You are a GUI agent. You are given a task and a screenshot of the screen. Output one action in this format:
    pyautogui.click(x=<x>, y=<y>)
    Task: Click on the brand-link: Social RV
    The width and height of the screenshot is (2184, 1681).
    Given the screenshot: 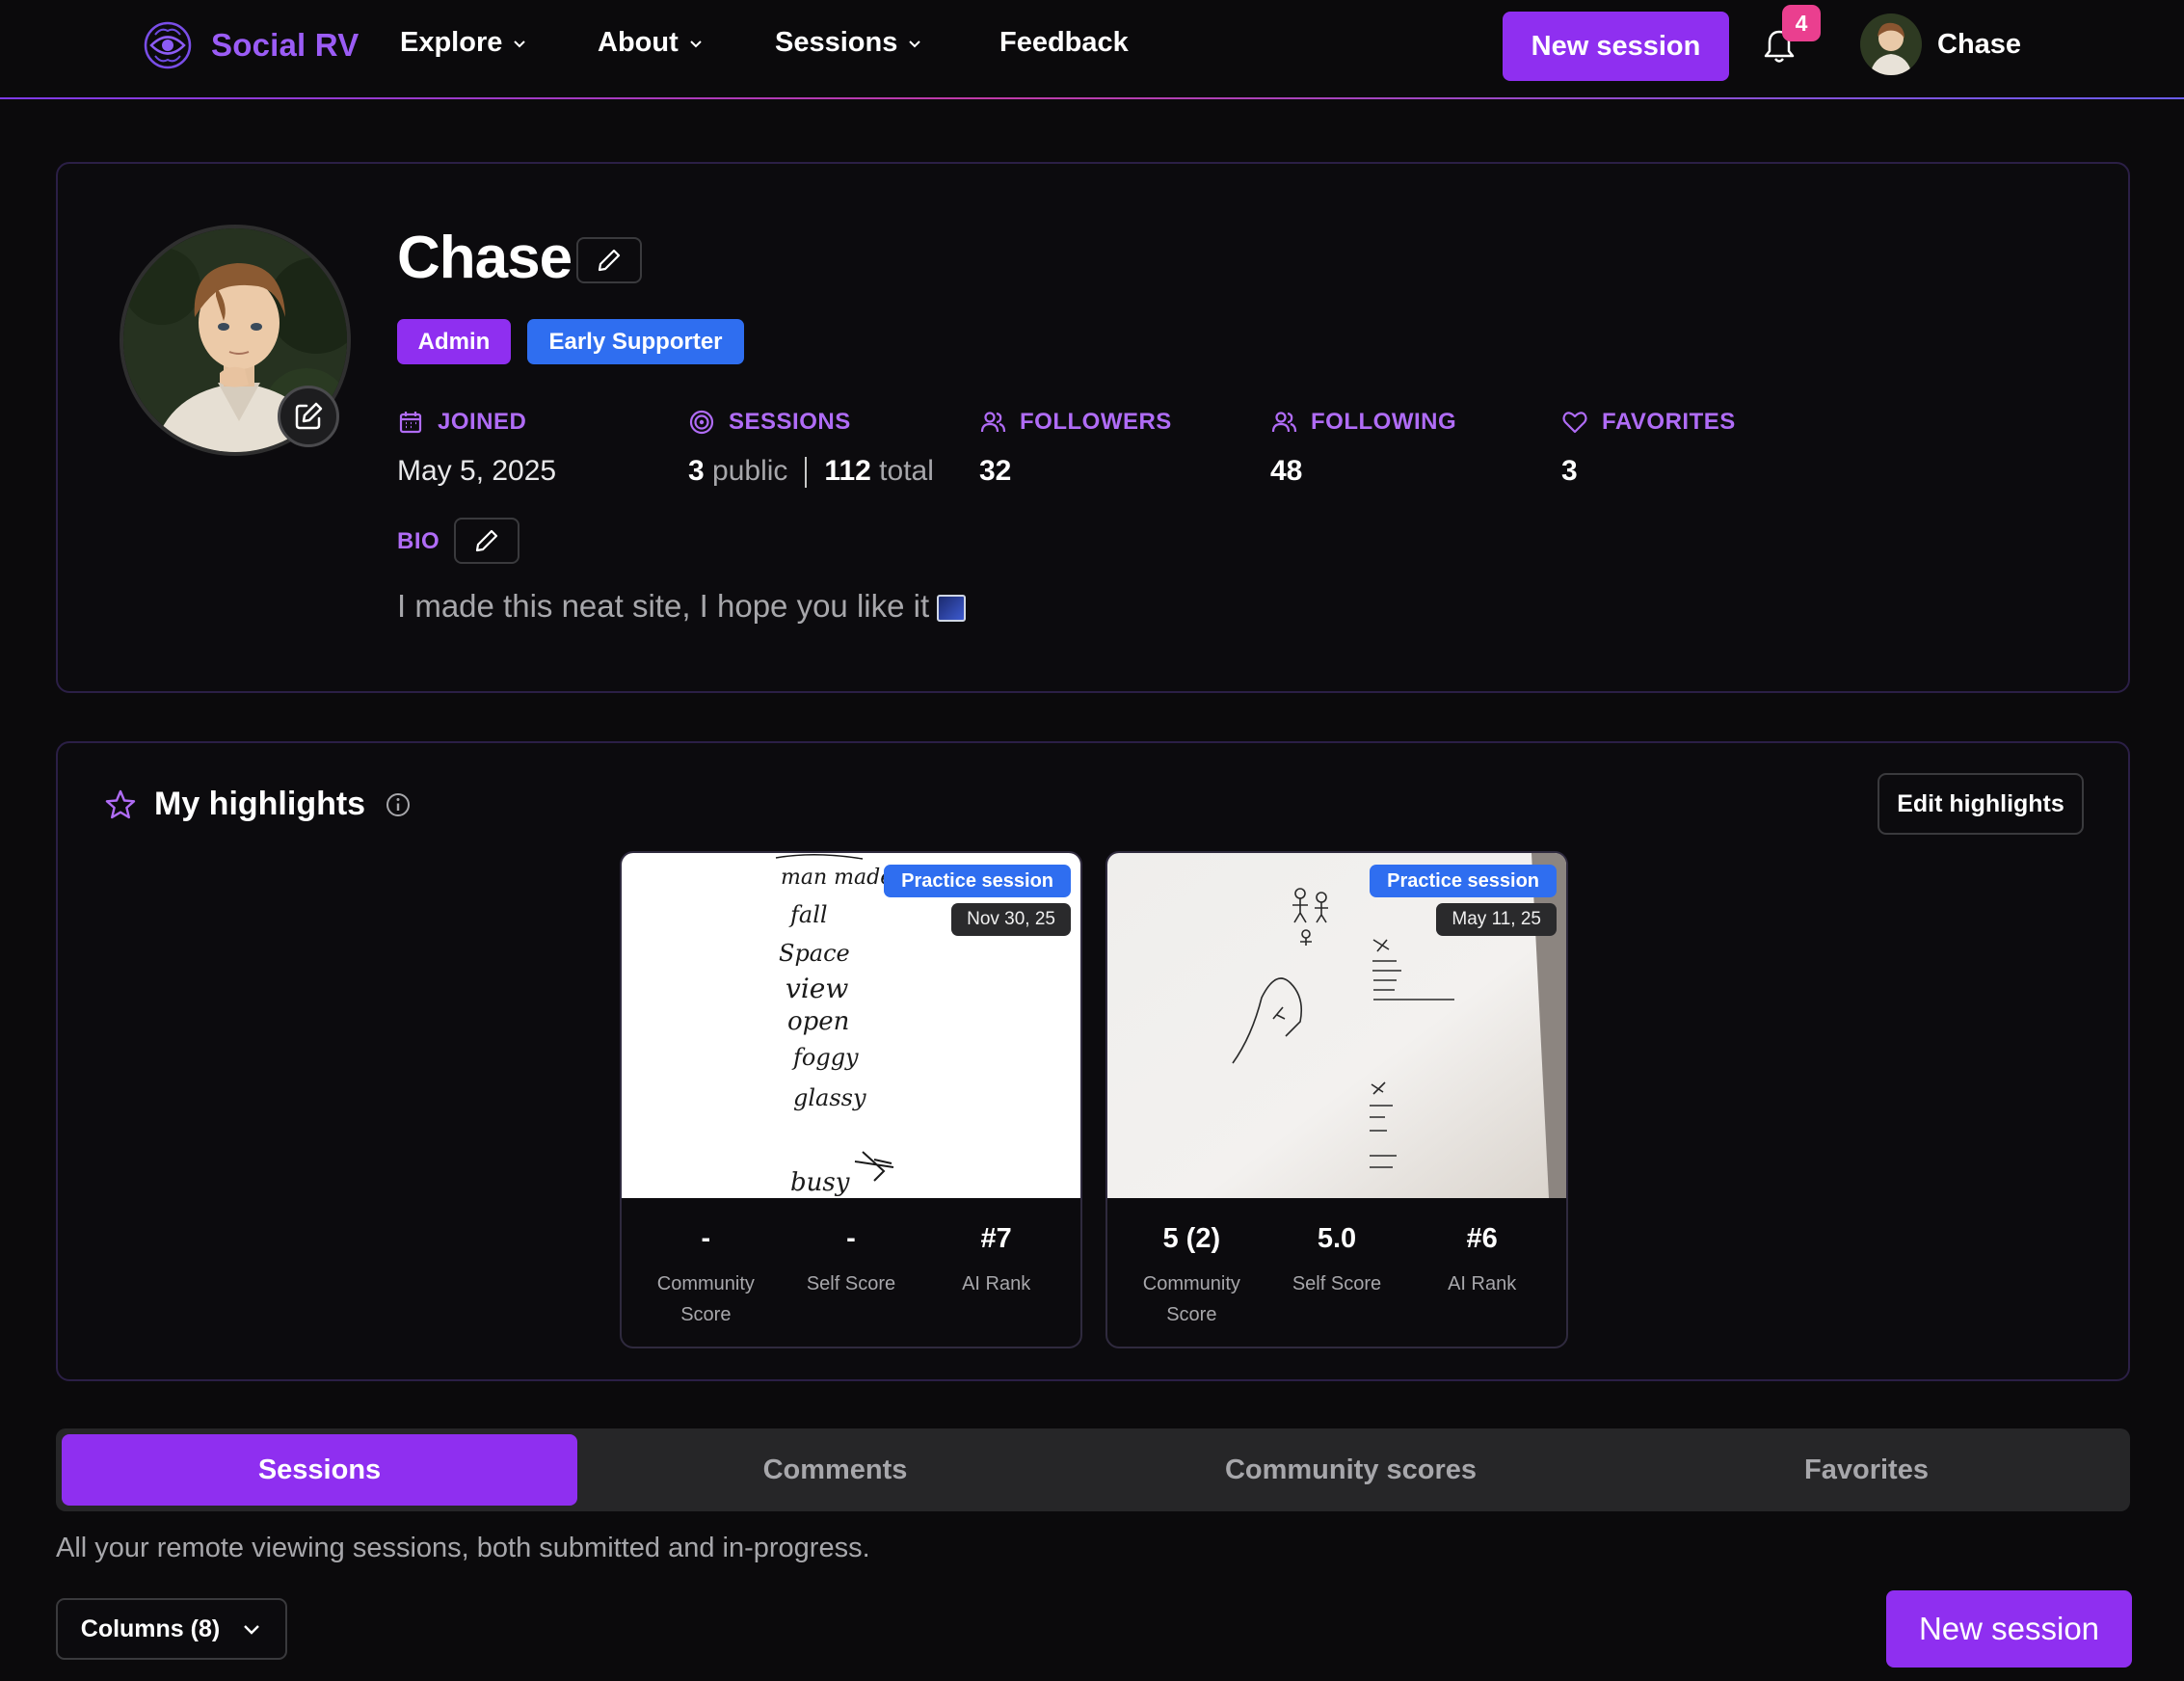 What is the action you would take?
    pyautogui.click(x=250, y=45)
    